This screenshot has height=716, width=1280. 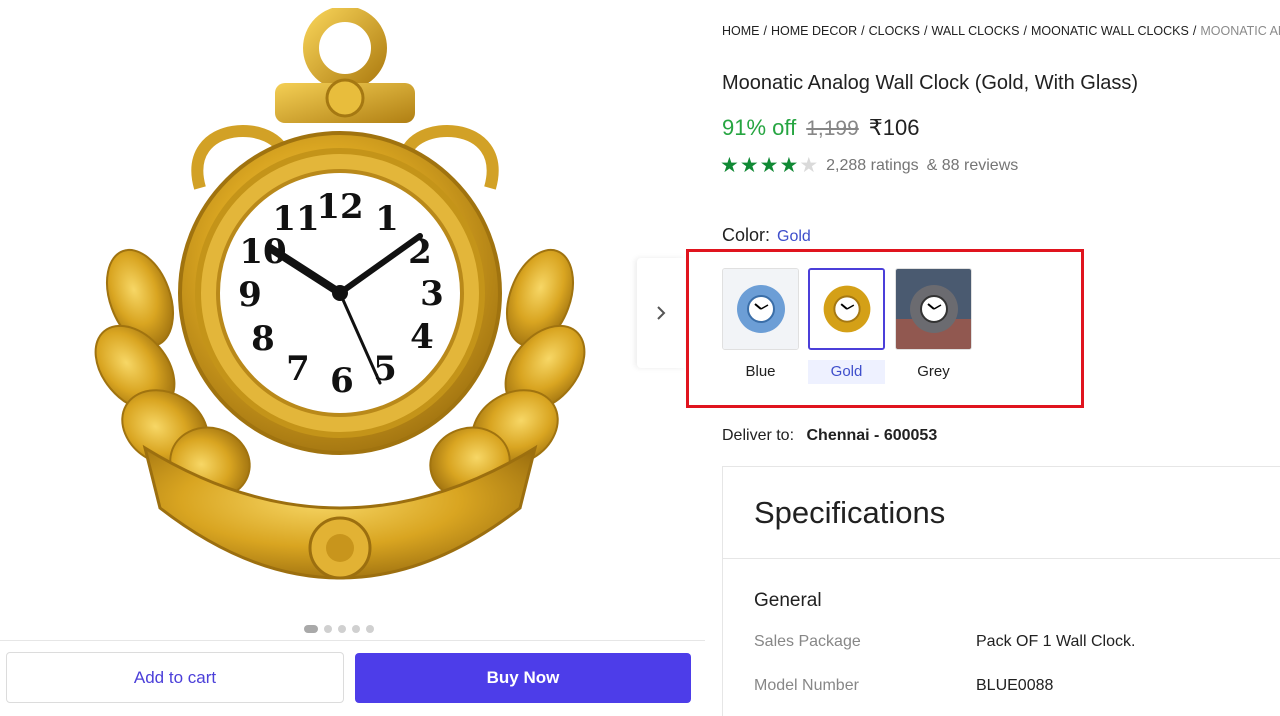 I want to click on star-rating: ★ ★ ★ ★ ★, so click(x=769, y=166).